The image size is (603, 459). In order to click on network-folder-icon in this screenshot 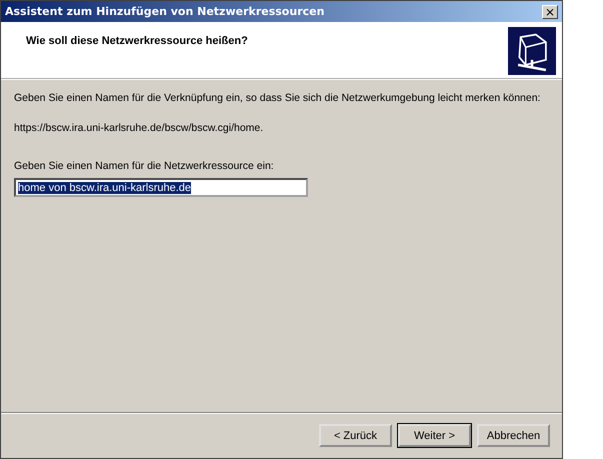, I will do `click(532, 51)`.